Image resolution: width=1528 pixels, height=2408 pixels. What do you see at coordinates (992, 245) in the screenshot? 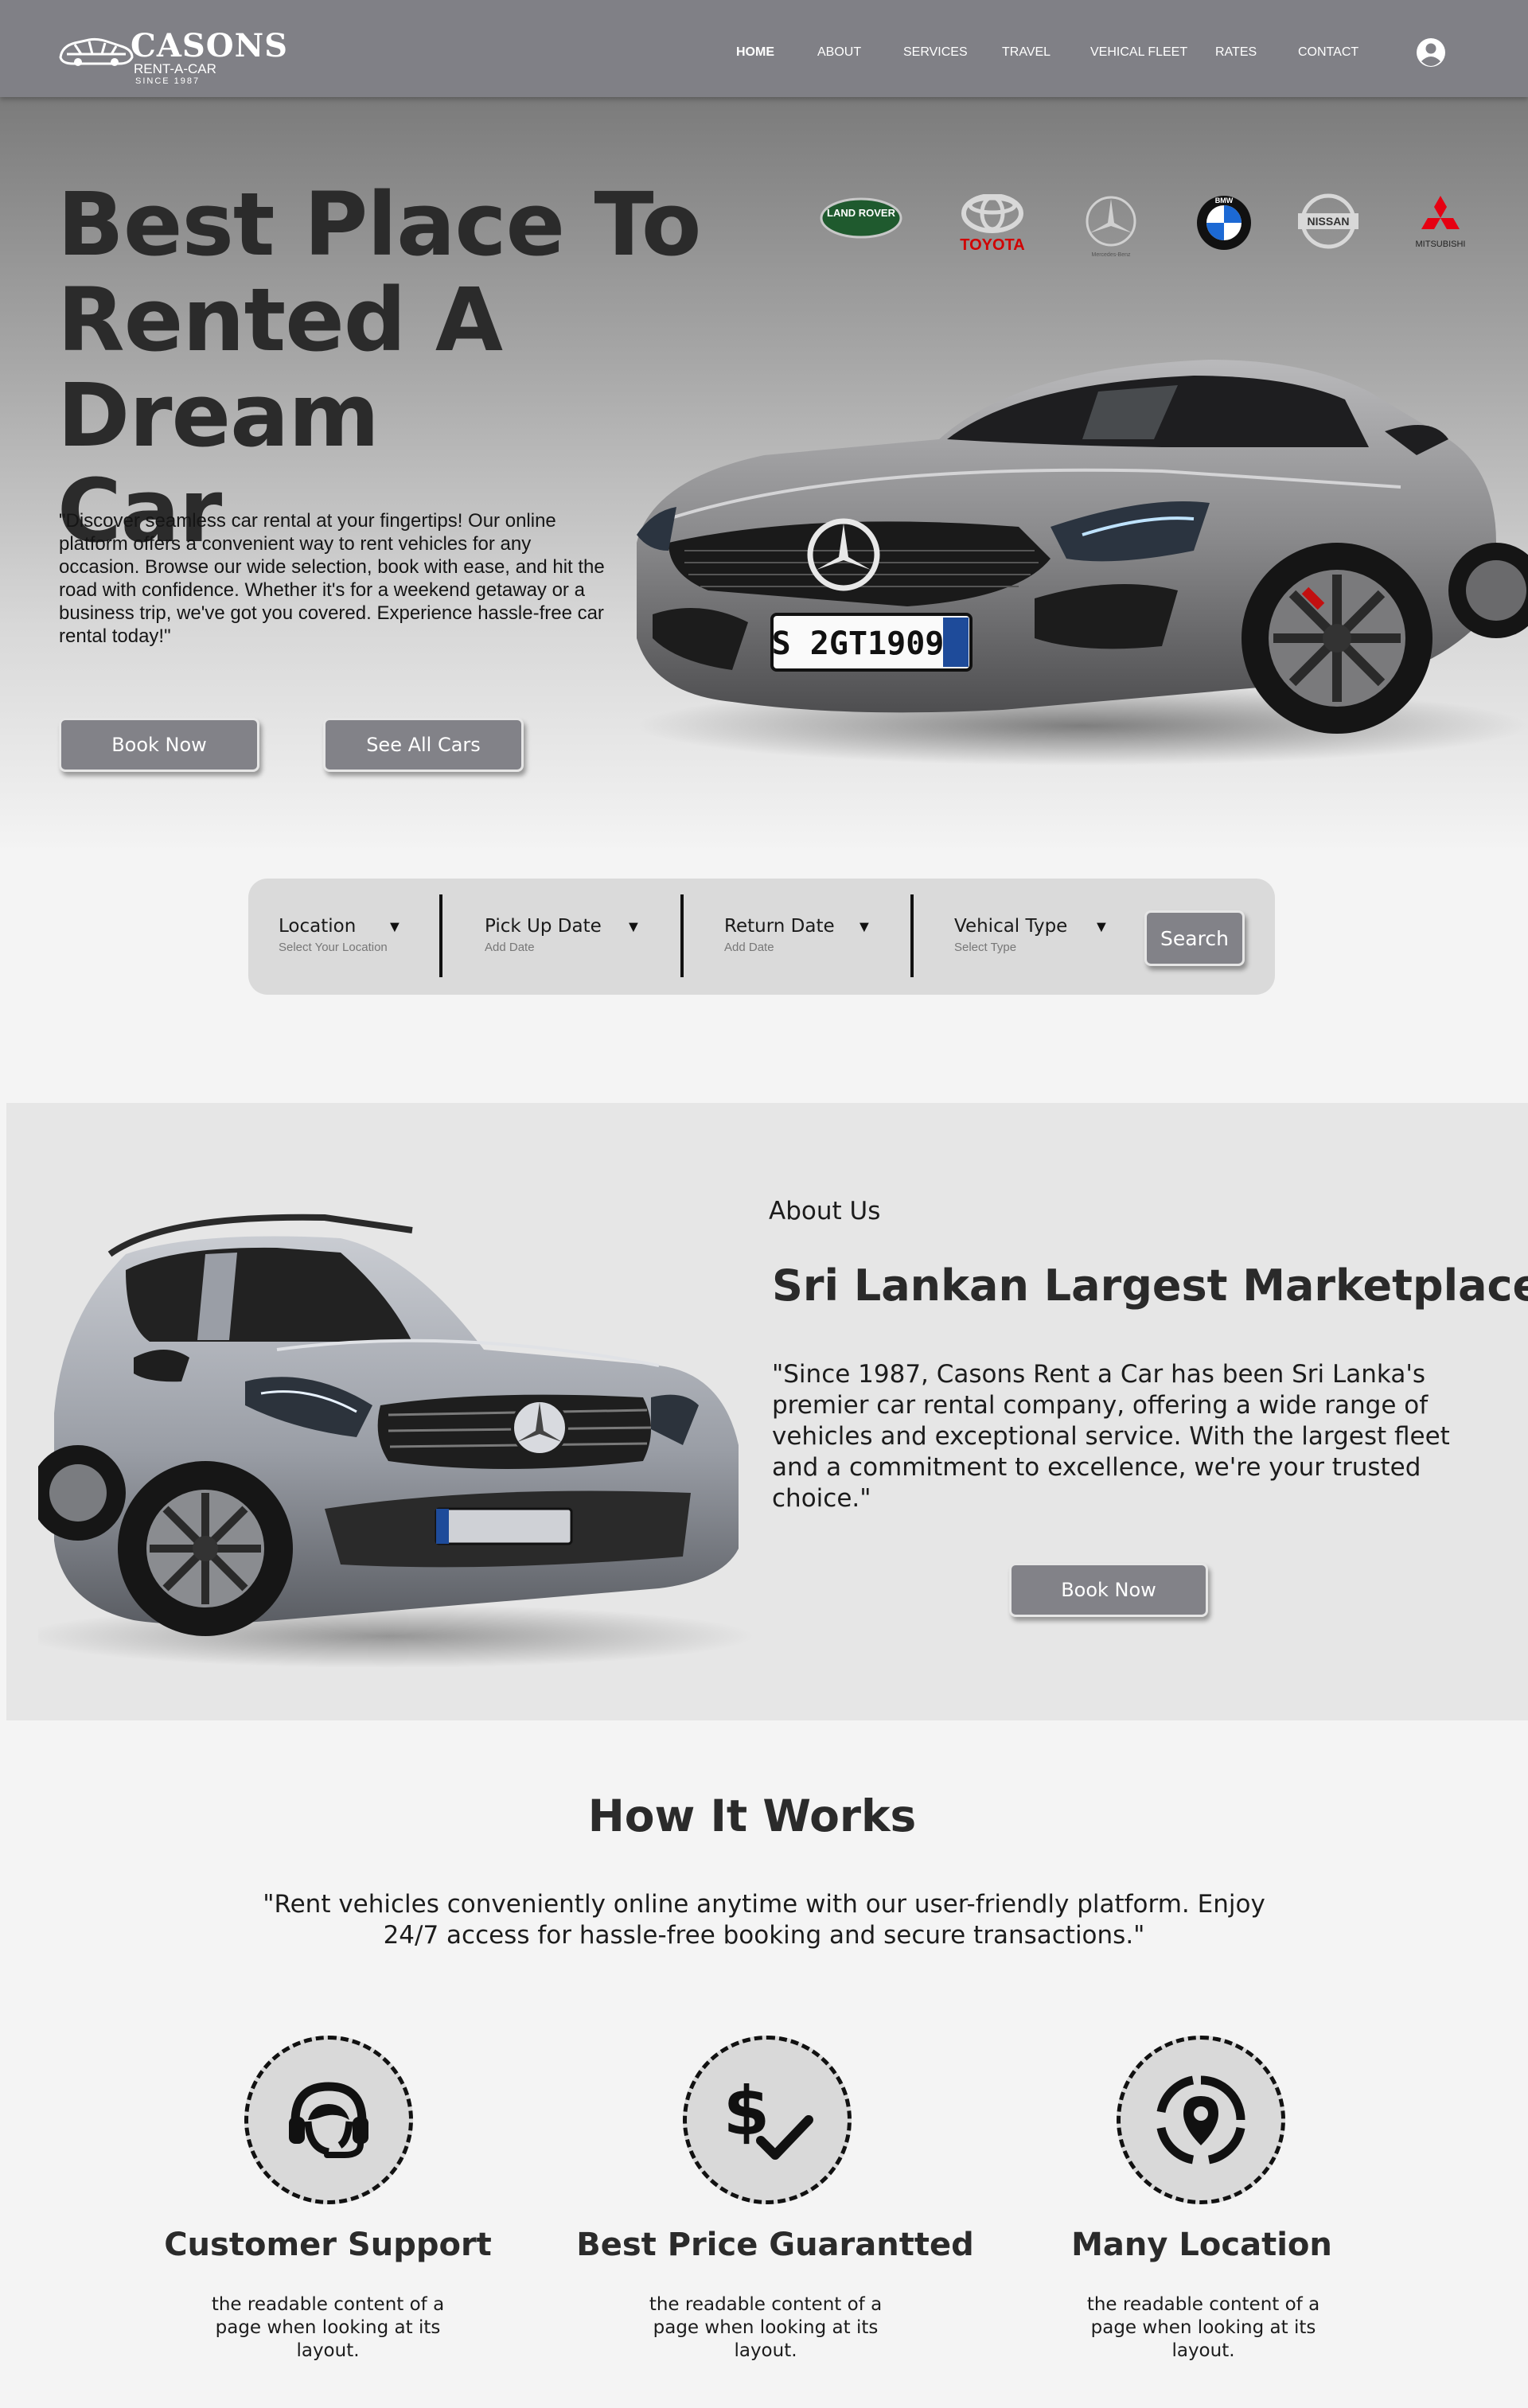
I see `toyota-text: TOYOTA` at bounding box center [992, 245].